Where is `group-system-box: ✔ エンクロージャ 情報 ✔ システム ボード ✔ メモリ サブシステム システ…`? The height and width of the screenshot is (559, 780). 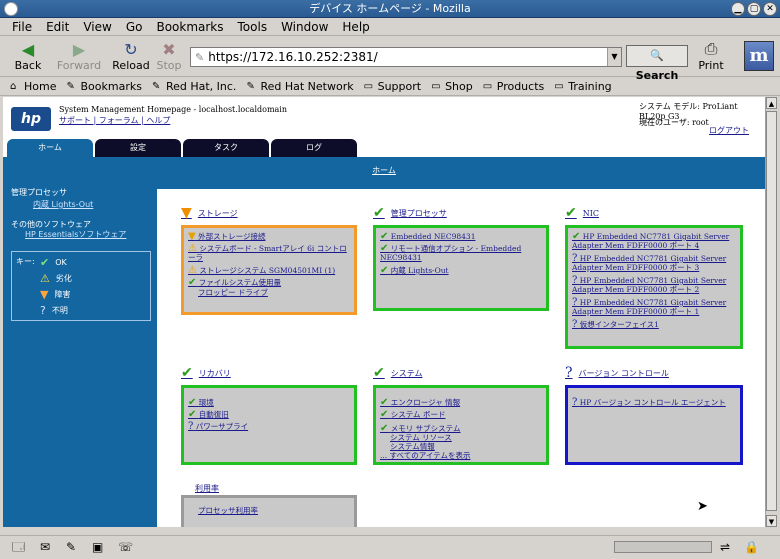 group-system-box: ✔ エンクロージャ 情報 ✔ システム ボード ✔ メモリ サブシステム システ… is located at coordinates (461, 425).